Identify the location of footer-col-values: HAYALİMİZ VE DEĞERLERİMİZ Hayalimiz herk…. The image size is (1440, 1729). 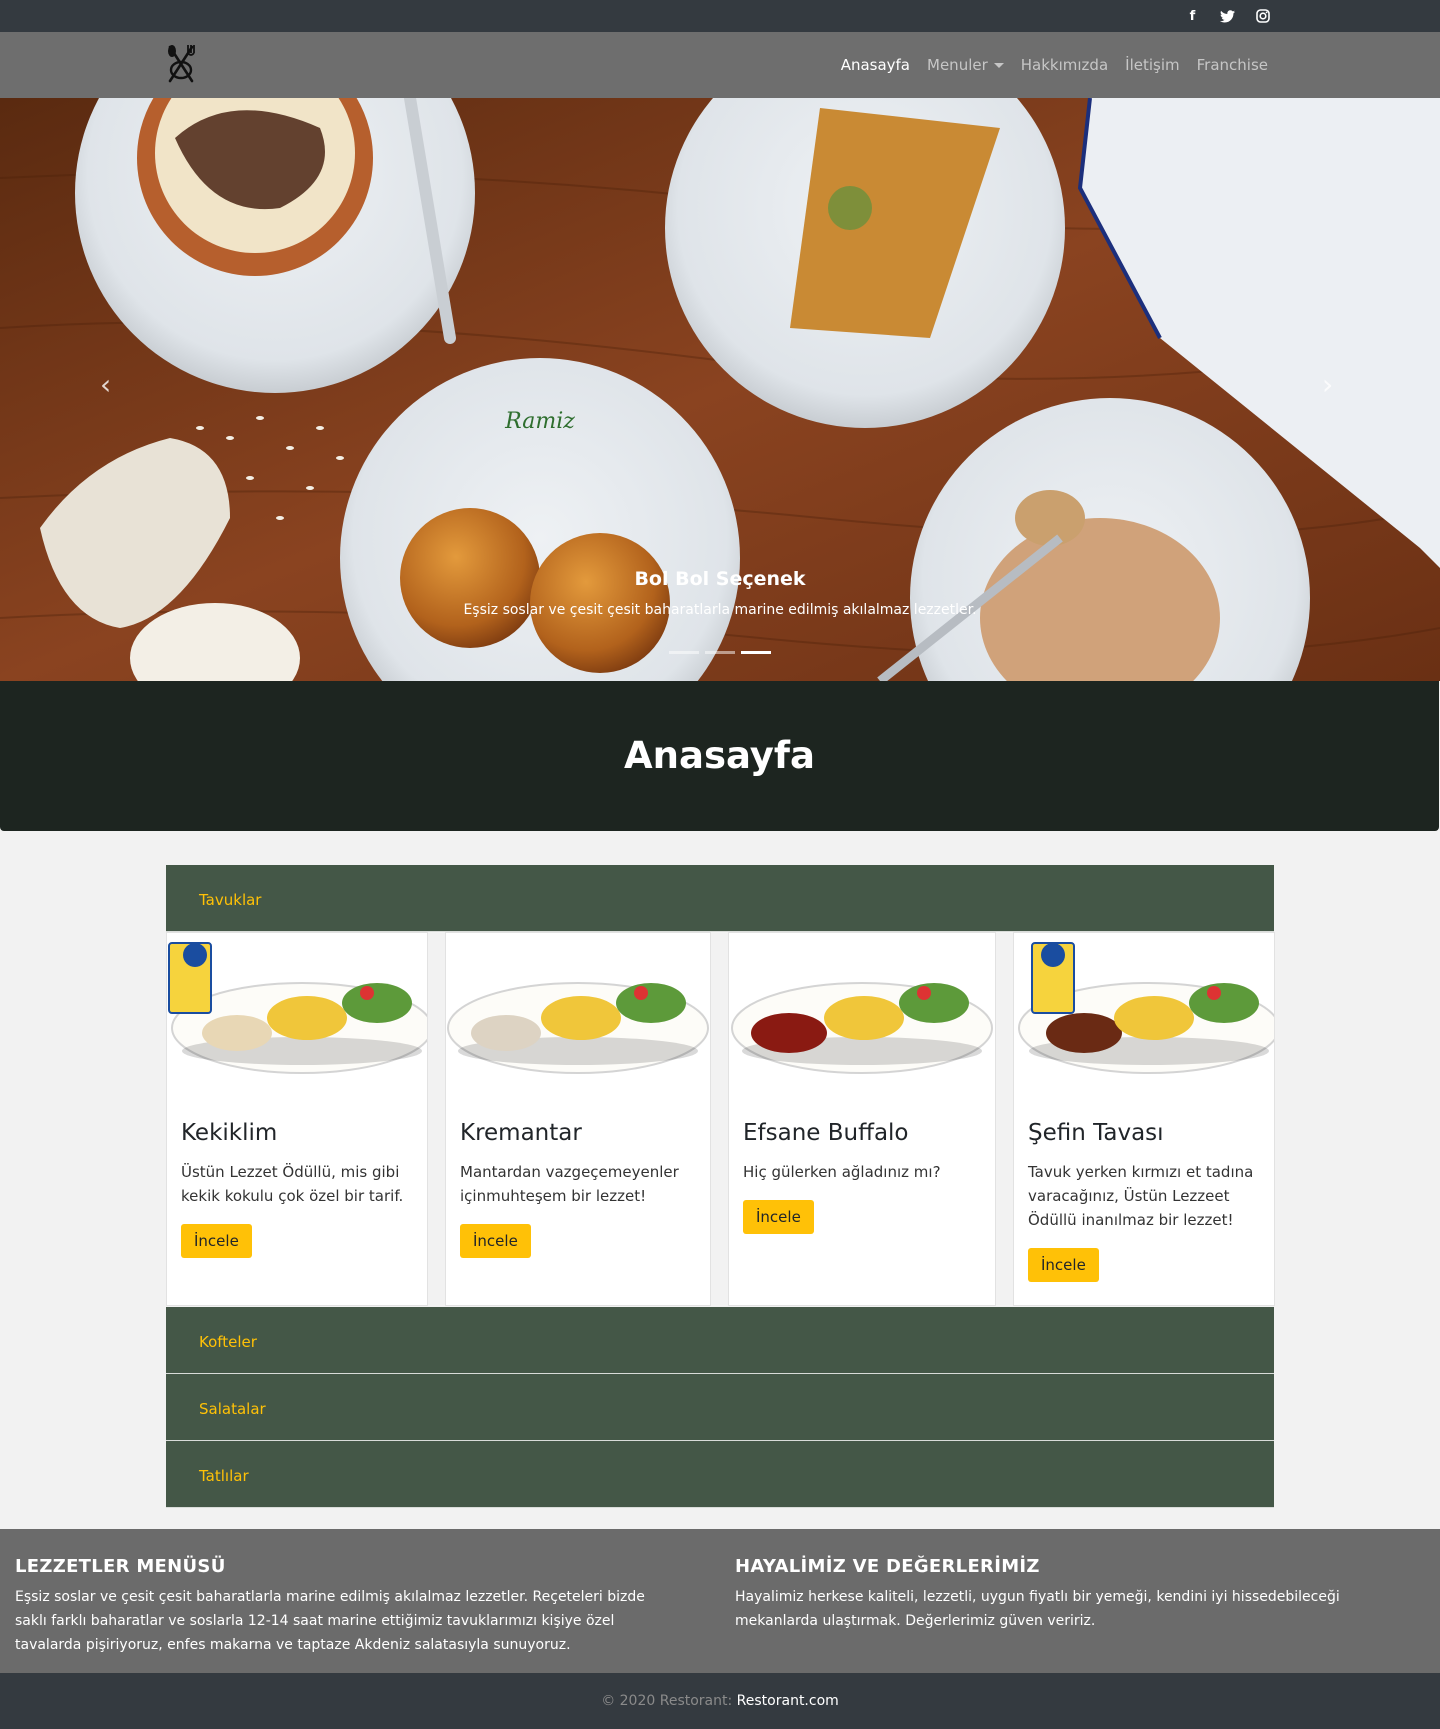
(1080, 1594).